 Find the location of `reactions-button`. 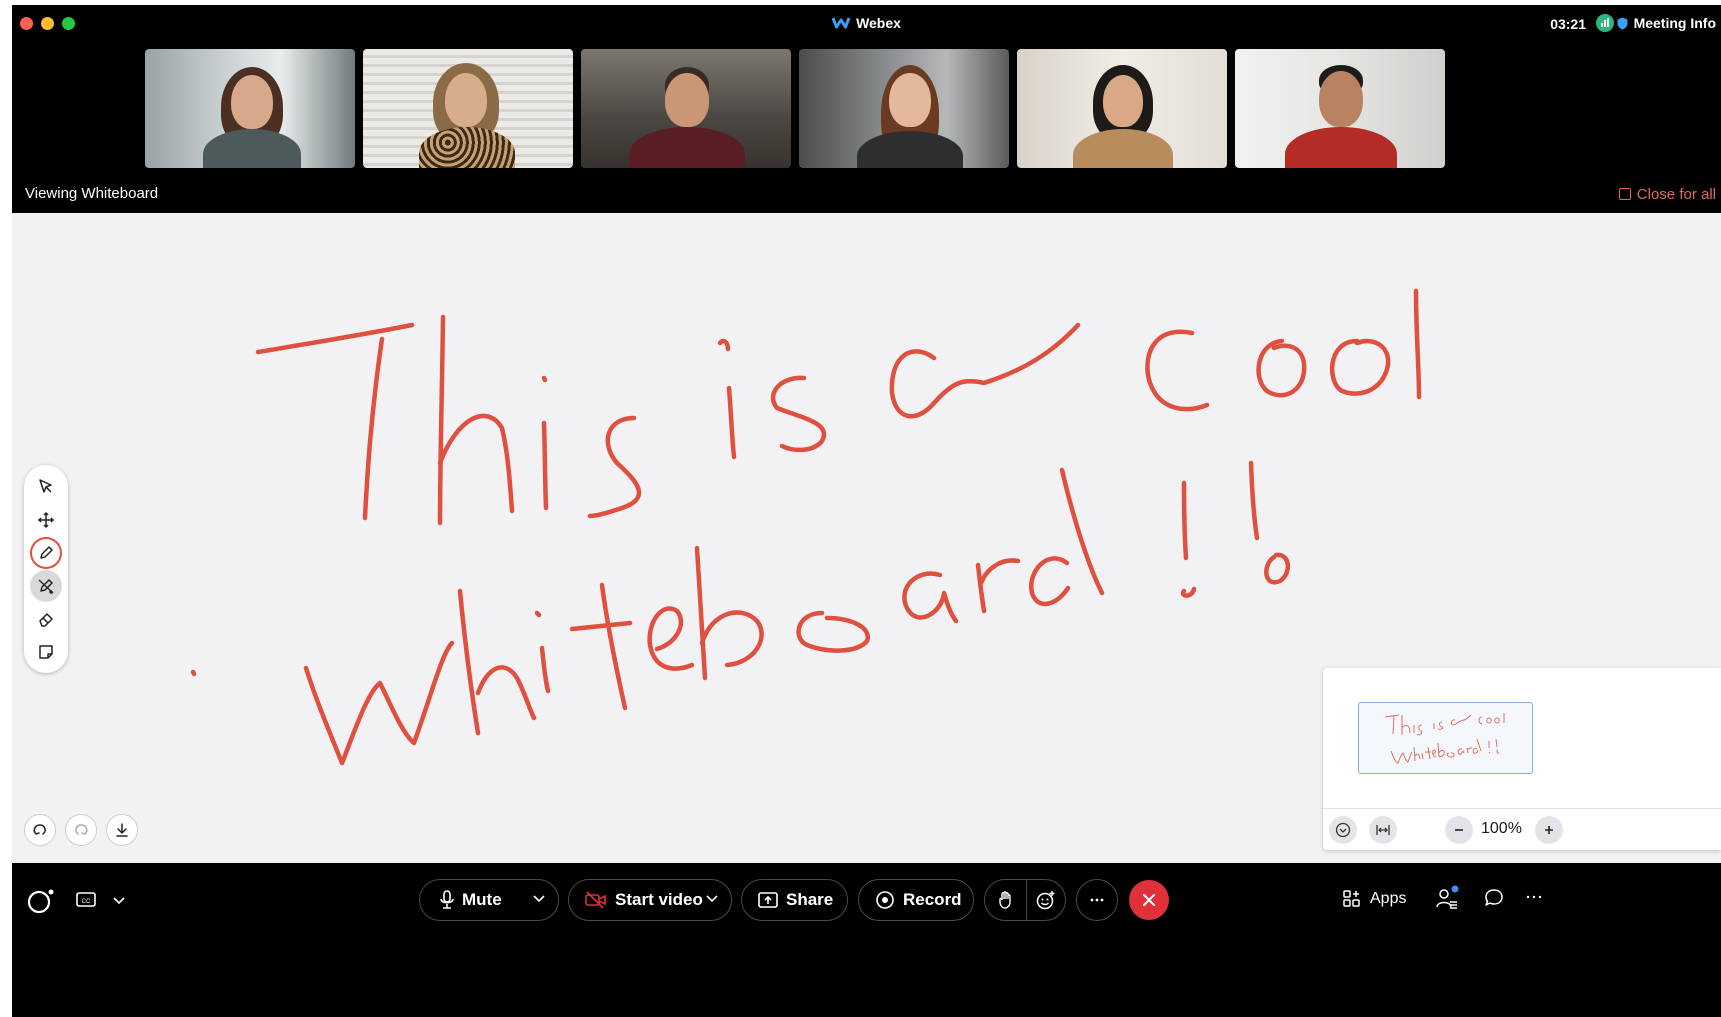

reactions-button is located at coordinates (1046, 902).